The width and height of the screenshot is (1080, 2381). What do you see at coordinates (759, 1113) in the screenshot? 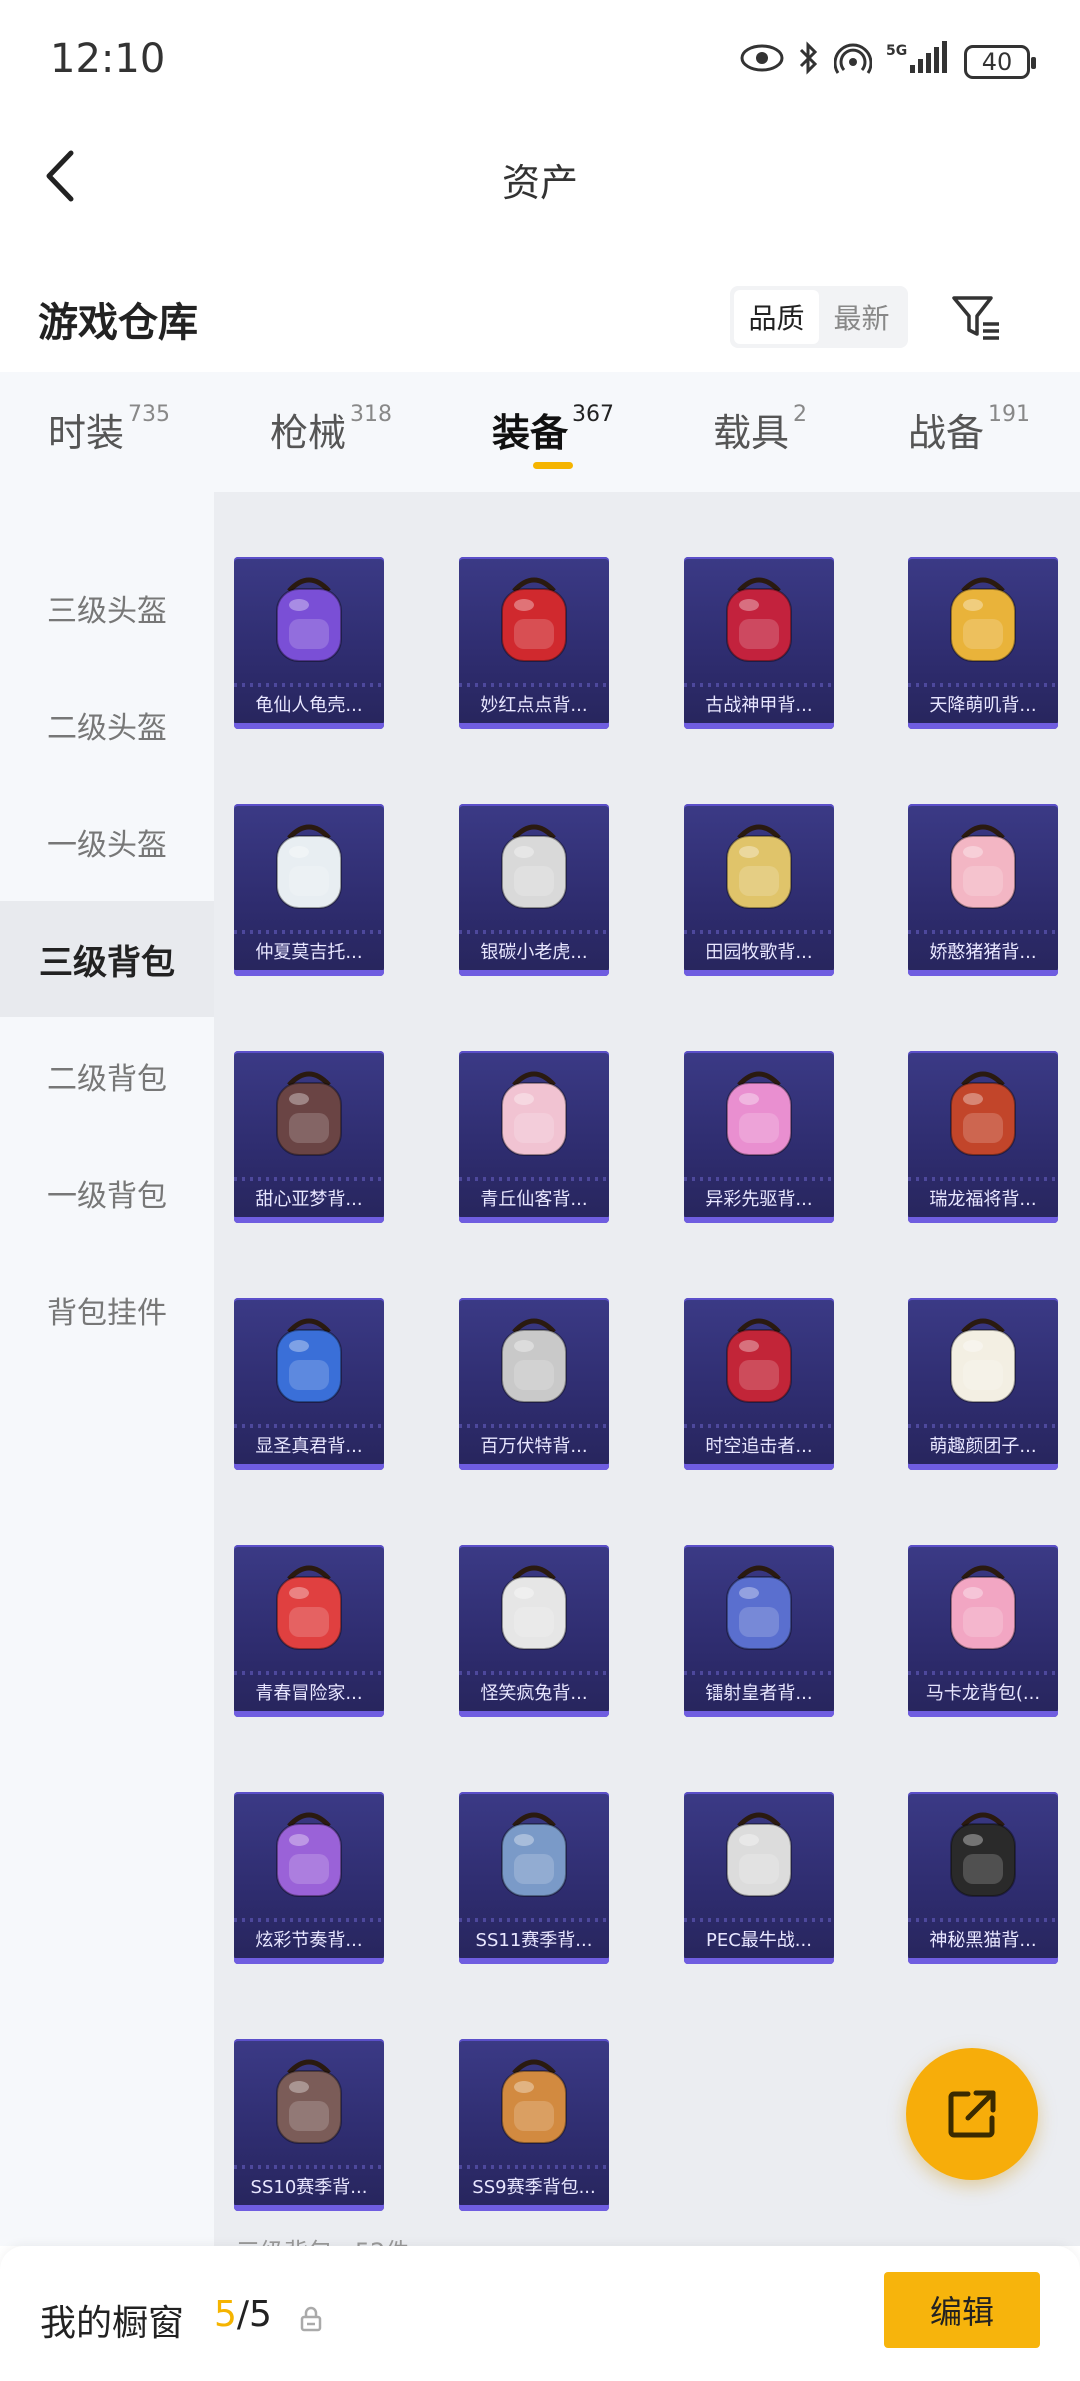
I see `colorful-backpack-icon` at bounding box center [759, 1113].